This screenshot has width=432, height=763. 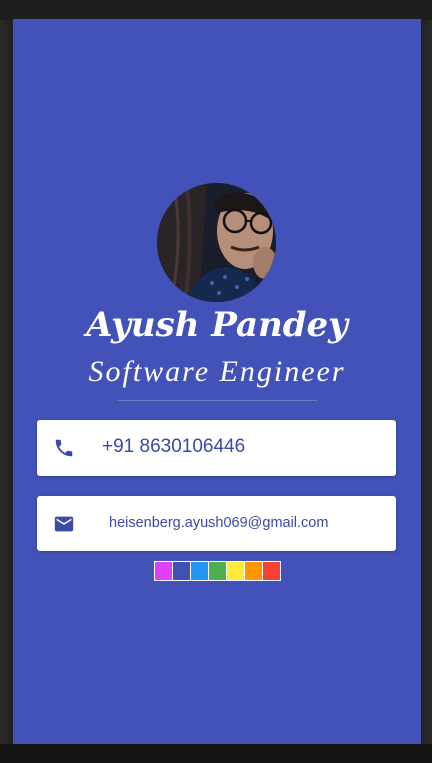 I want to click on email-icon, so click(x=64, y=524).